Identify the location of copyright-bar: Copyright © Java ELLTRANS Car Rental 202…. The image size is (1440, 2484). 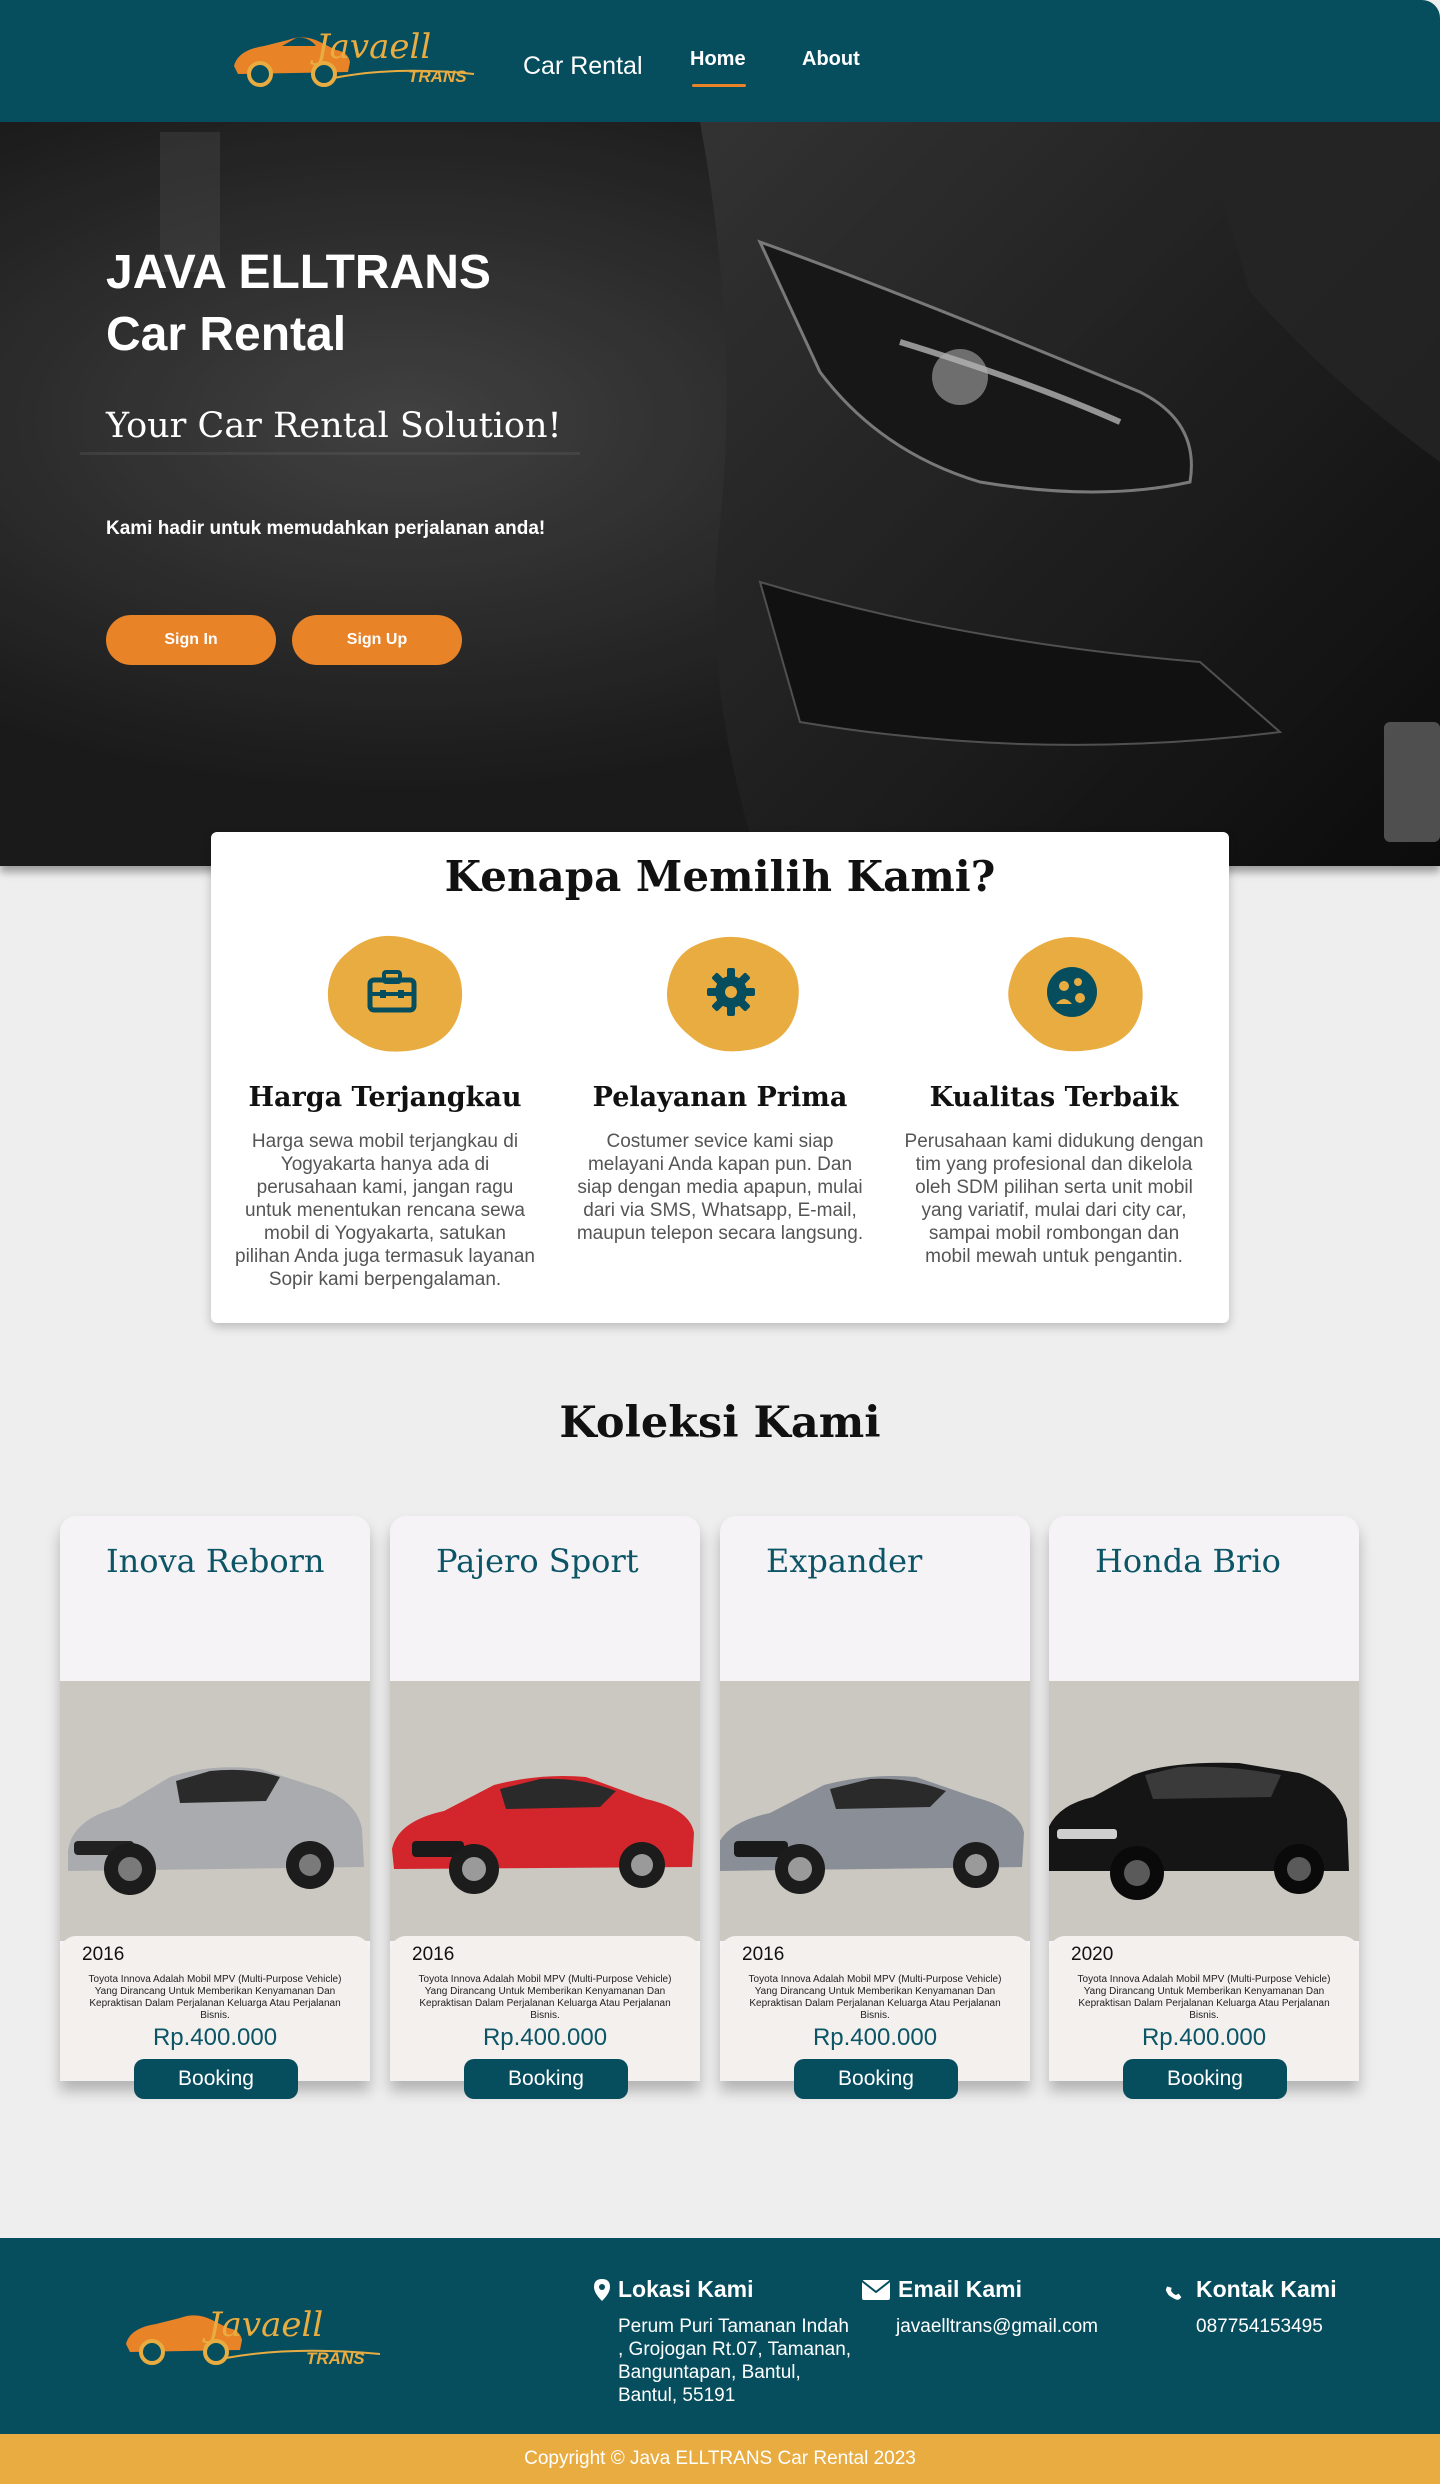
(720, 2459).